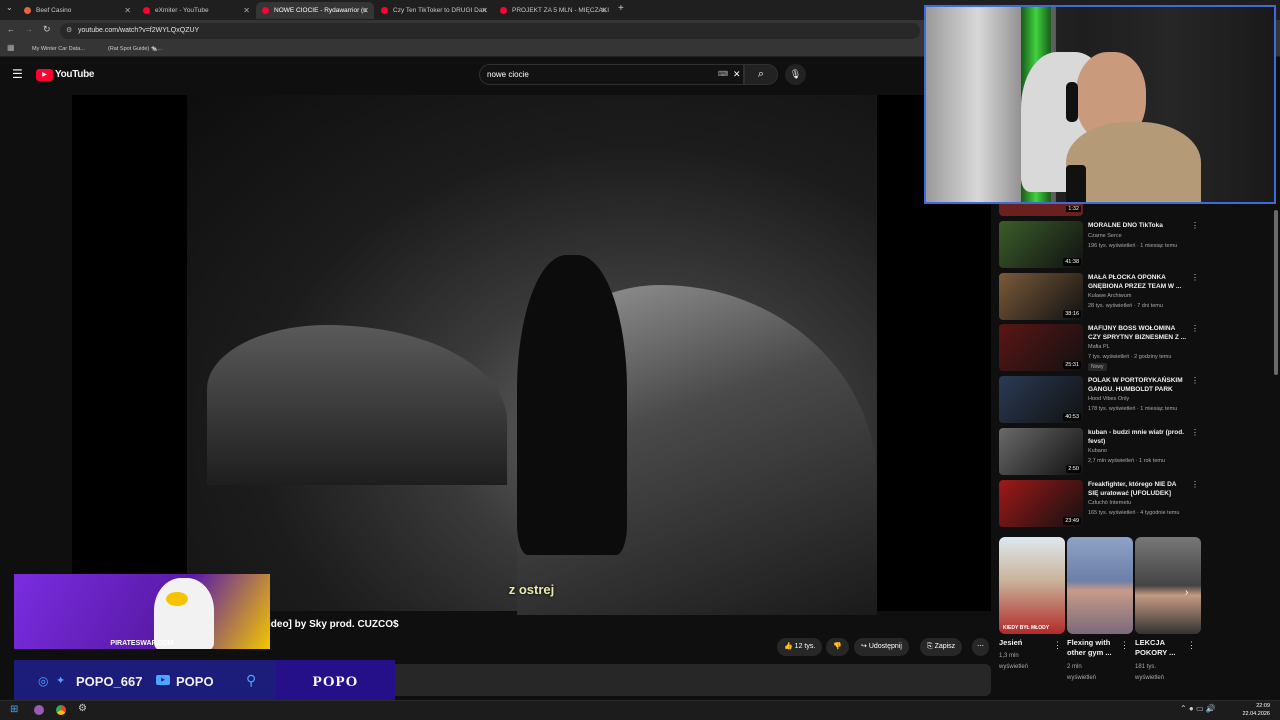  Describe the element at coordinates (11, 29) in the screenshot. I see `back-arrow-icon: ←` at that location.